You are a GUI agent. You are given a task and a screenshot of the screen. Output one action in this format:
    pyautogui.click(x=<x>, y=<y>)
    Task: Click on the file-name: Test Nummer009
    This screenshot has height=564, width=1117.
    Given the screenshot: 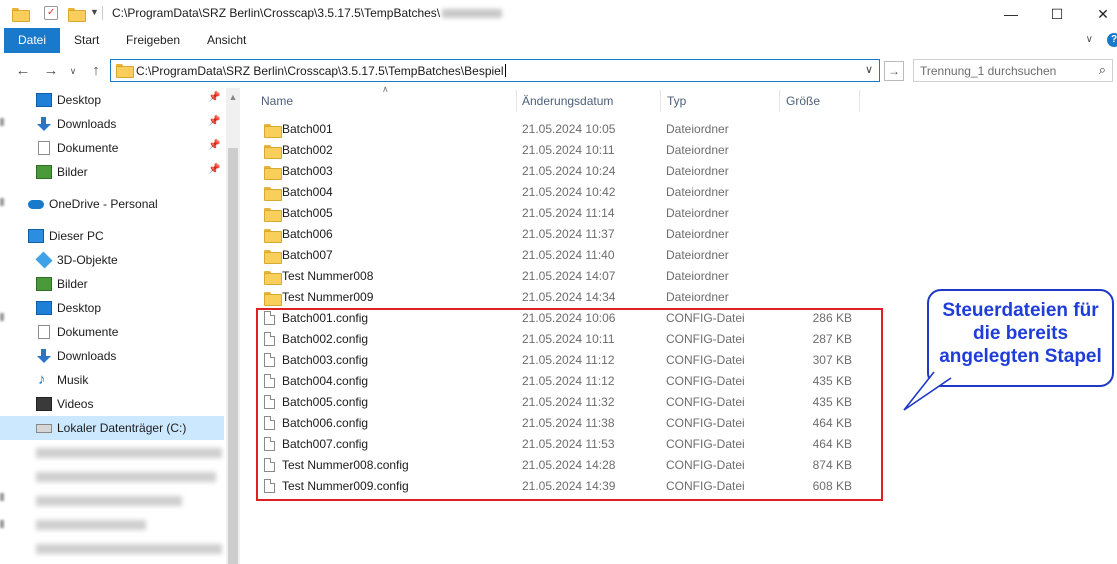 What is the action you would take?
    pyautogui.click(x=328, y=297)
    